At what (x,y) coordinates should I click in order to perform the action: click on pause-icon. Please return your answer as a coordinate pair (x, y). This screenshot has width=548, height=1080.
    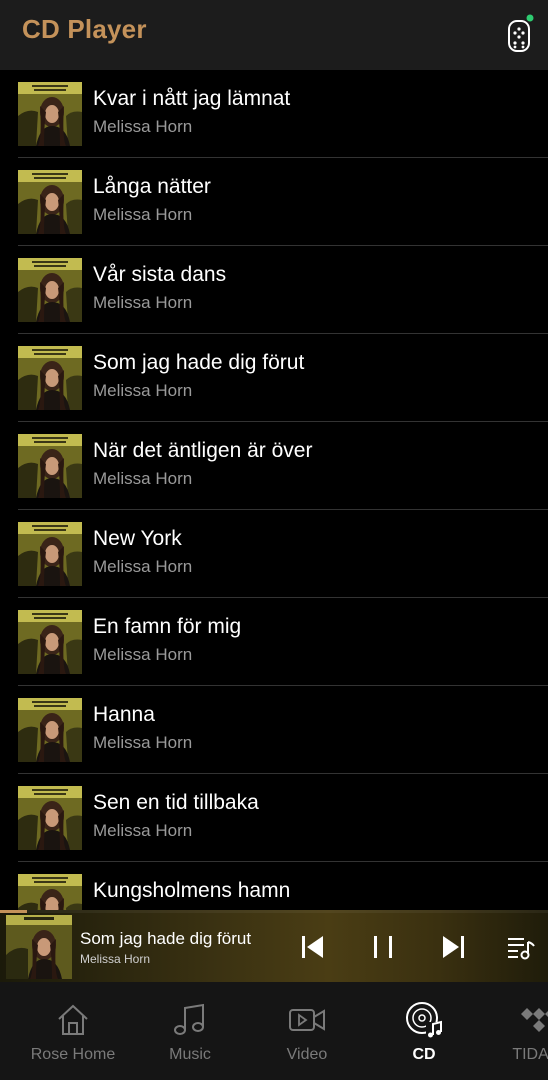
    Looking at the image, I should click on (383, 947).